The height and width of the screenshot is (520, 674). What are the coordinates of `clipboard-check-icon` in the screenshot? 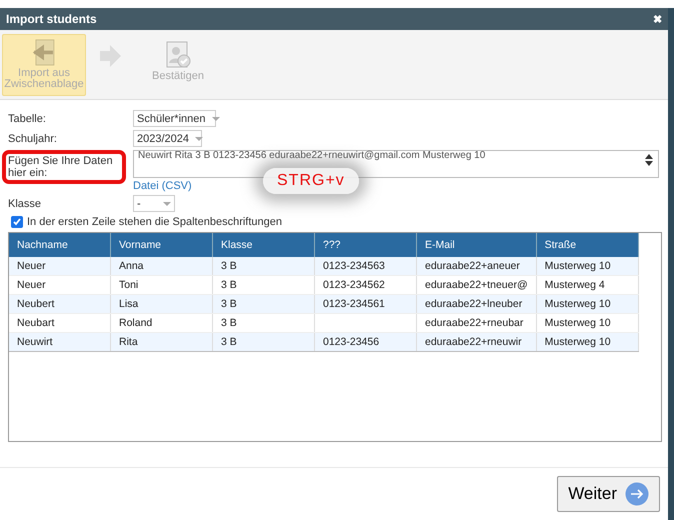 It's located at (178, 54).